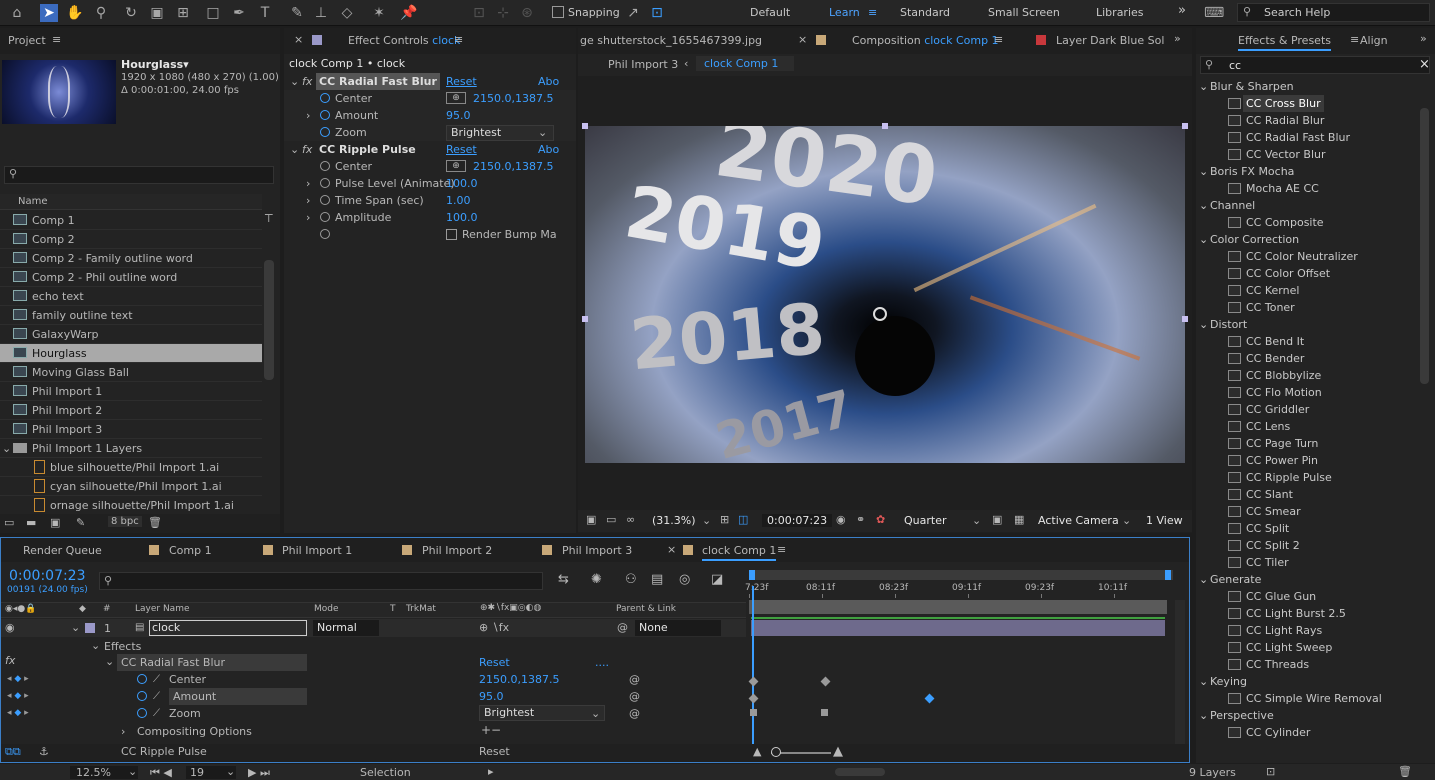  I want to click on effect-property-row: Center ⊕ 2150.0,1387.5, so click(430, 166).